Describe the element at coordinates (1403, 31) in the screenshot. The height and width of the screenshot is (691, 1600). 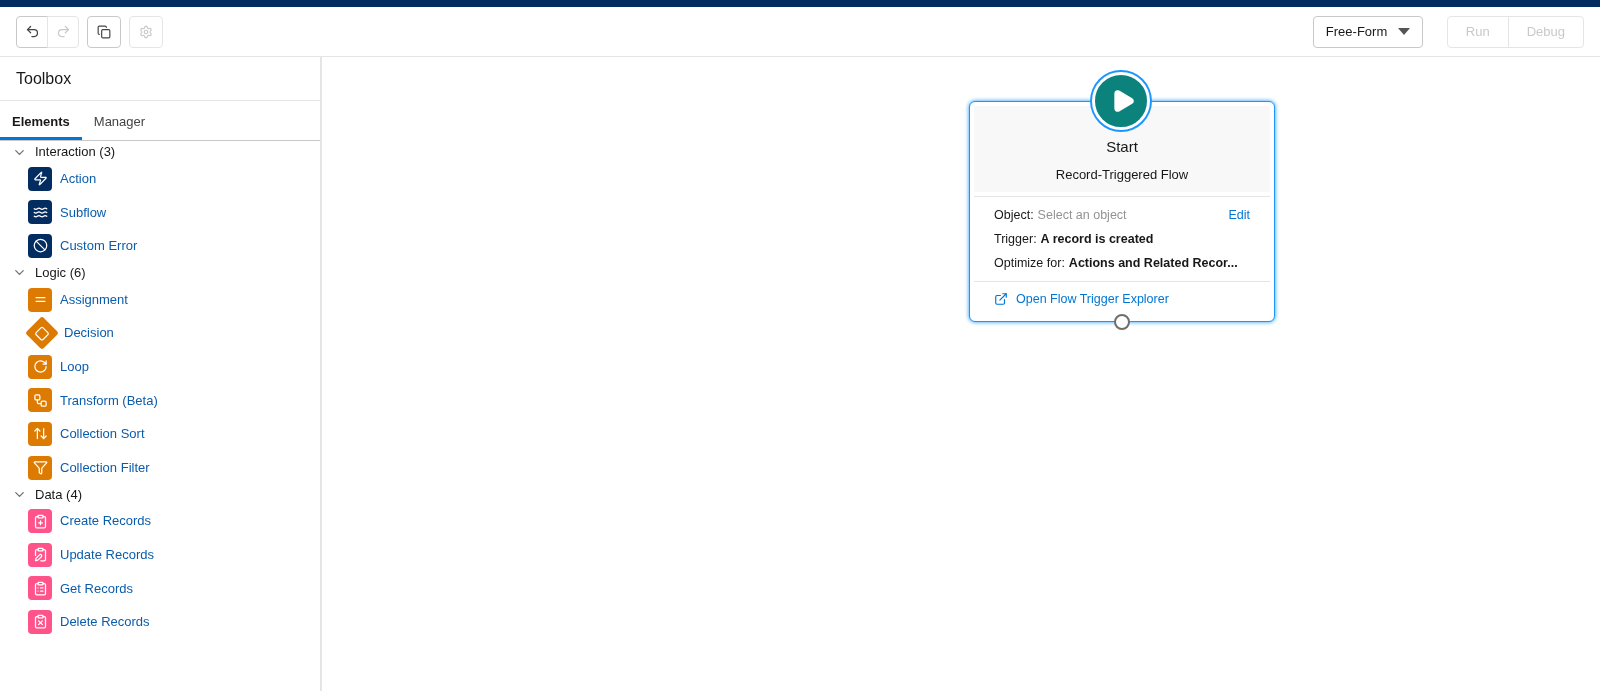
I see `dropdown-icon` at that location.